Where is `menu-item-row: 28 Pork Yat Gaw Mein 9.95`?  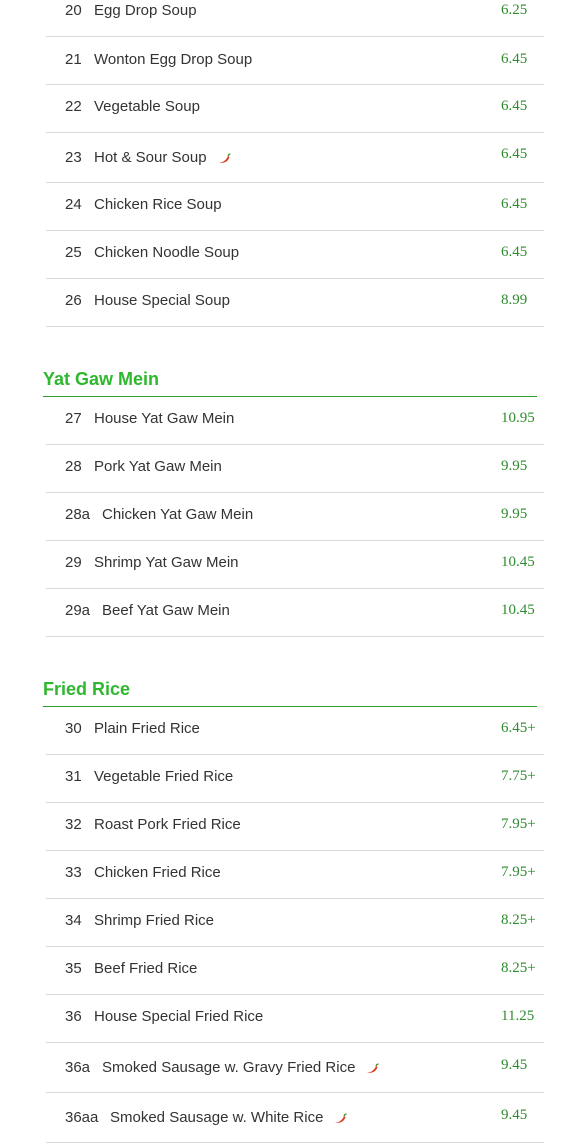
menu-item-row: 28 Pork Yat Gaw Mein 9.95 is located at coordinates (295, 469).